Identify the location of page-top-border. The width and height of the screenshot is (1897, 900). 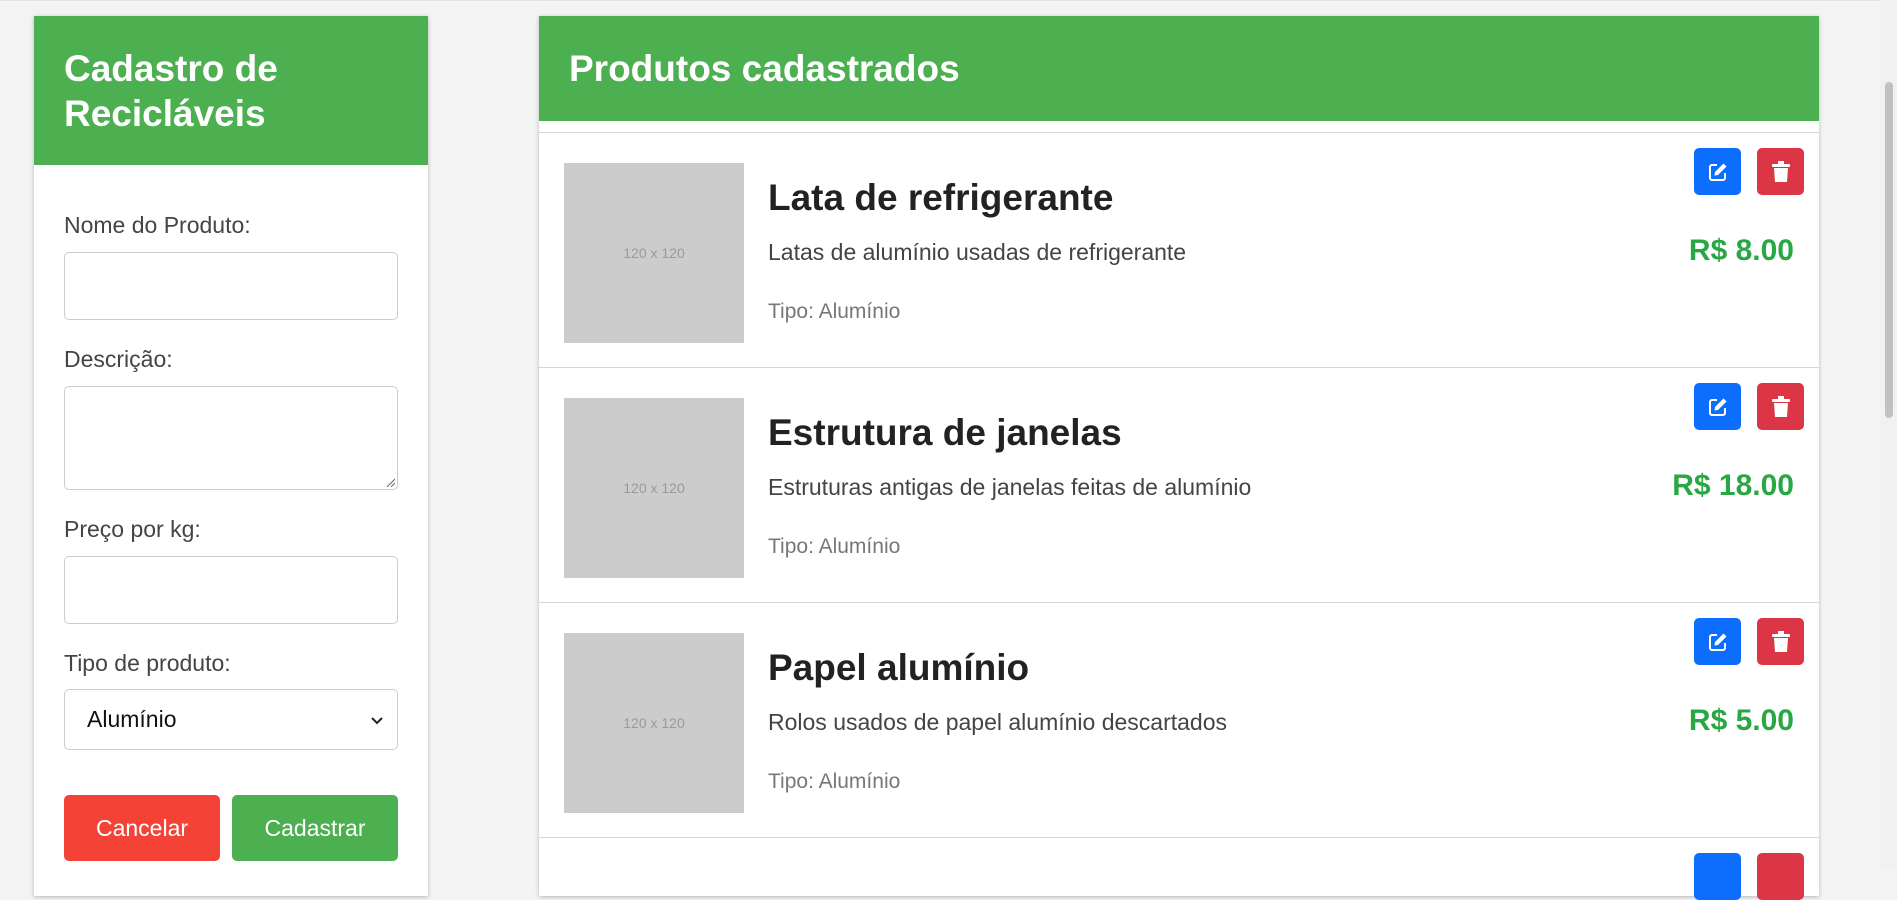
(940, 0).